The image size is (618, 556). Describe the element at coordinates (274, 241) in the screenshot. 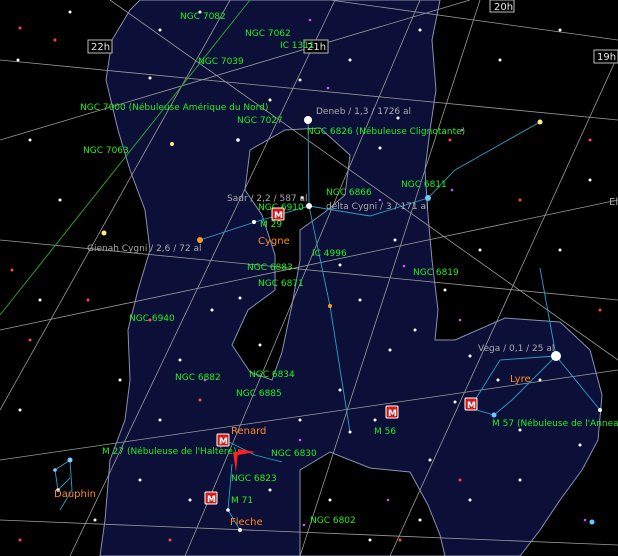

I see `constellation-label-cygne: Cygne` at that location.